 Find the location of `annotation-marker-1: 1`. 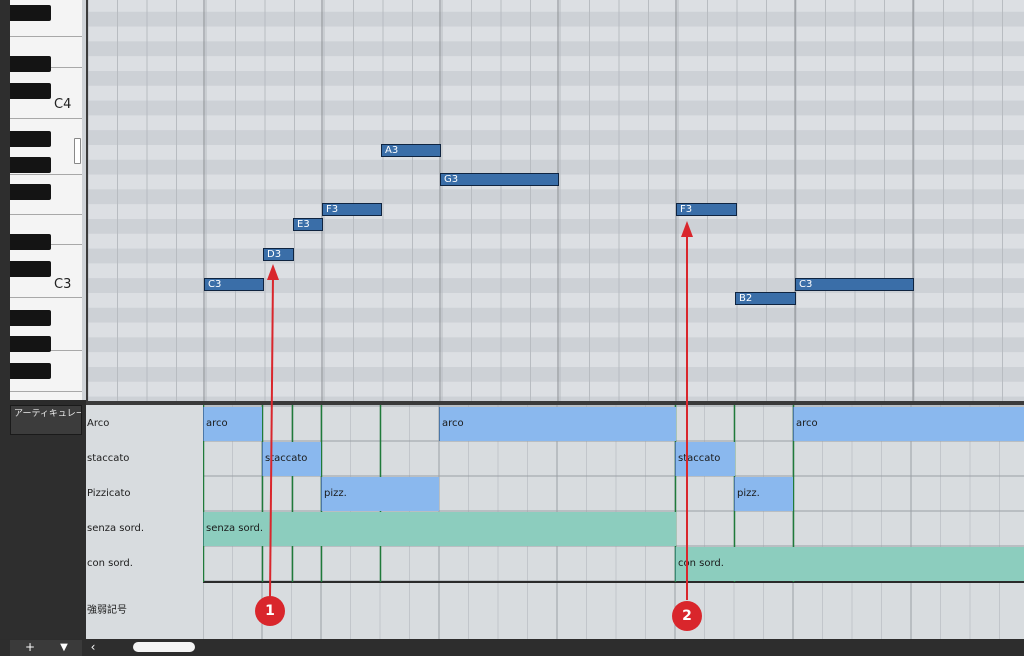

annotation-marker-1: 1 is located at coordinates (270, 611).